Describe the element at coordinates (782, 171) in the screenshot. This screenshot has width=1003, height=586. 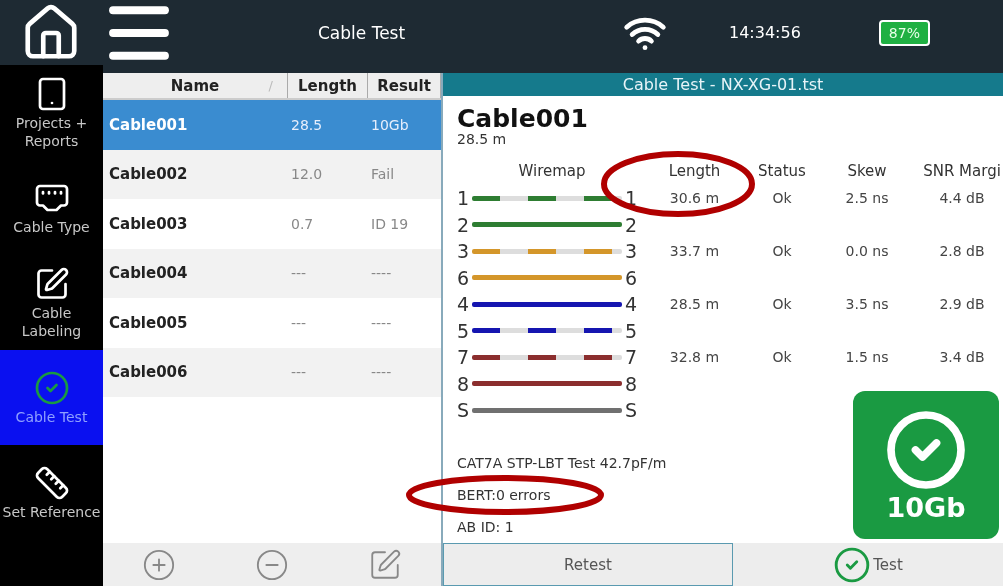
I see `column-header: Status` at that location.